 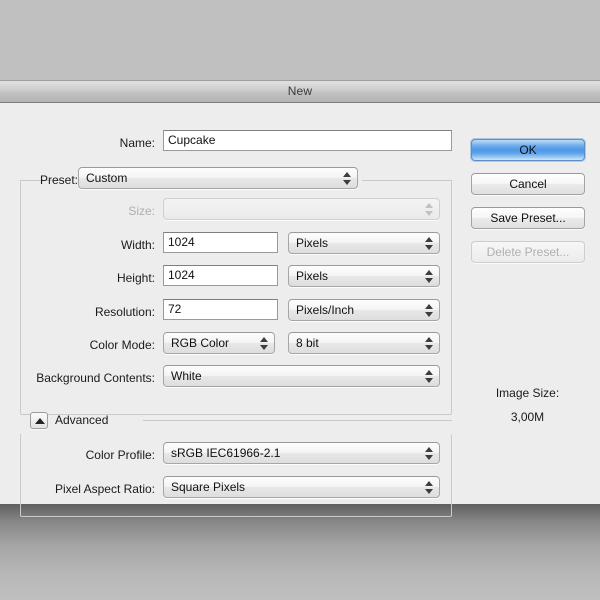 I want to click on name-label: Name:, so click(x=137, y=143).